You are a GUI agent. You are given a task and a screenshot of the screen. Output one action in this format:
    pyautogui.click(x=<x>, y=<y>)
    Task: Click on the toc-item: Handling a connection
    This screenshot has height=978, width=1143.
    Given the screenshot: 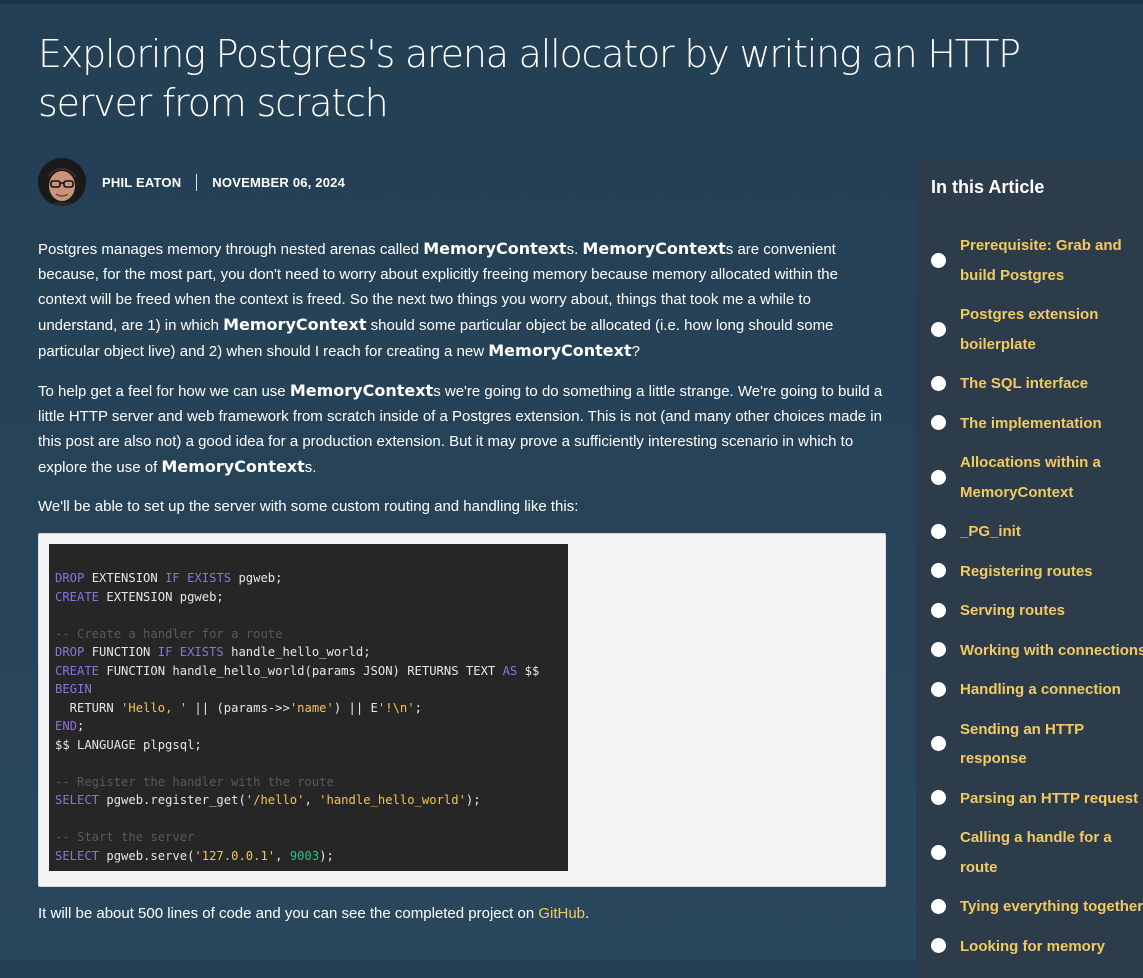 What is the action you would take?
    pyautogui.click(x=1029, y=690)
    